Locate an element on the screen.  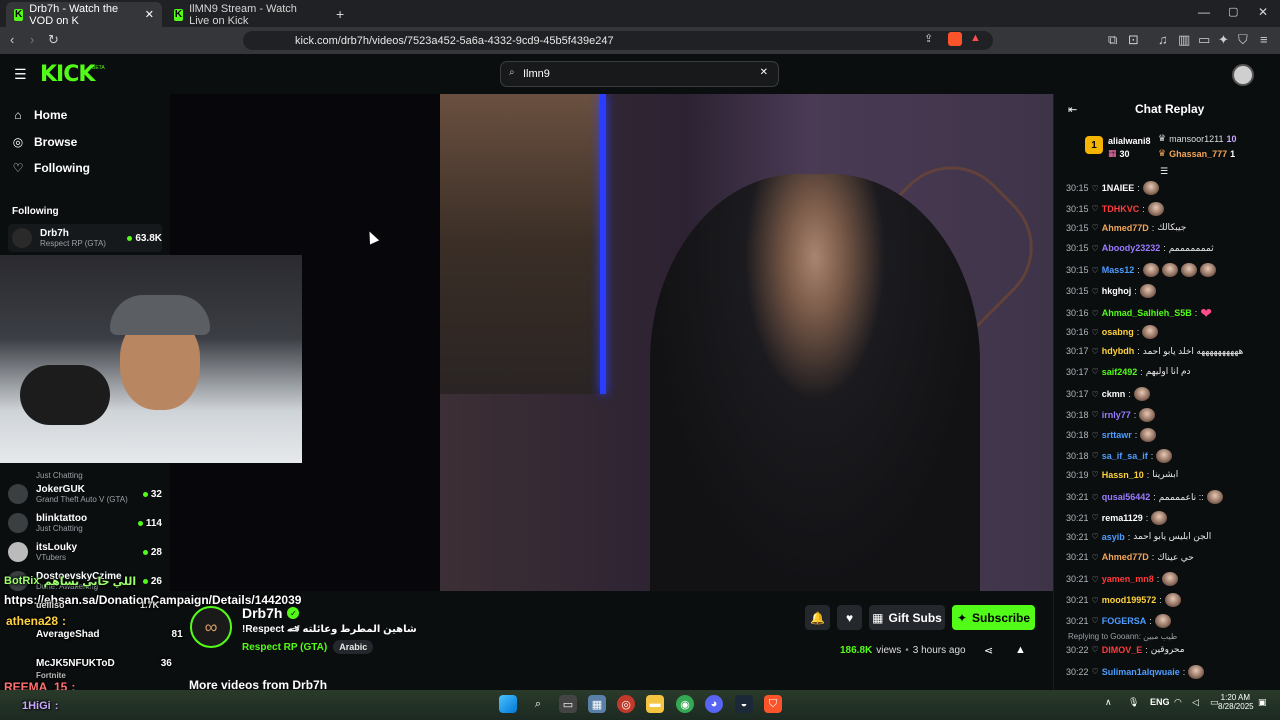
tray-chevron-icon: ∧ is located at coordinates (1108, 702).